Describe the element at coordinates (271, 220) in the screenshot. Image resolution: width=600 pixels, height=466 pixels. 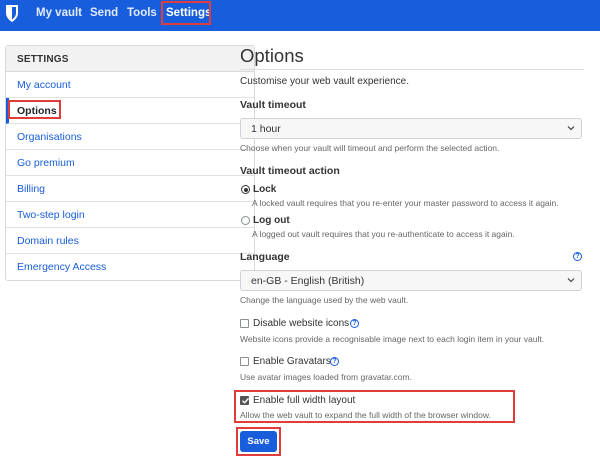
I see `logout-radio-label: Log out` at that location.